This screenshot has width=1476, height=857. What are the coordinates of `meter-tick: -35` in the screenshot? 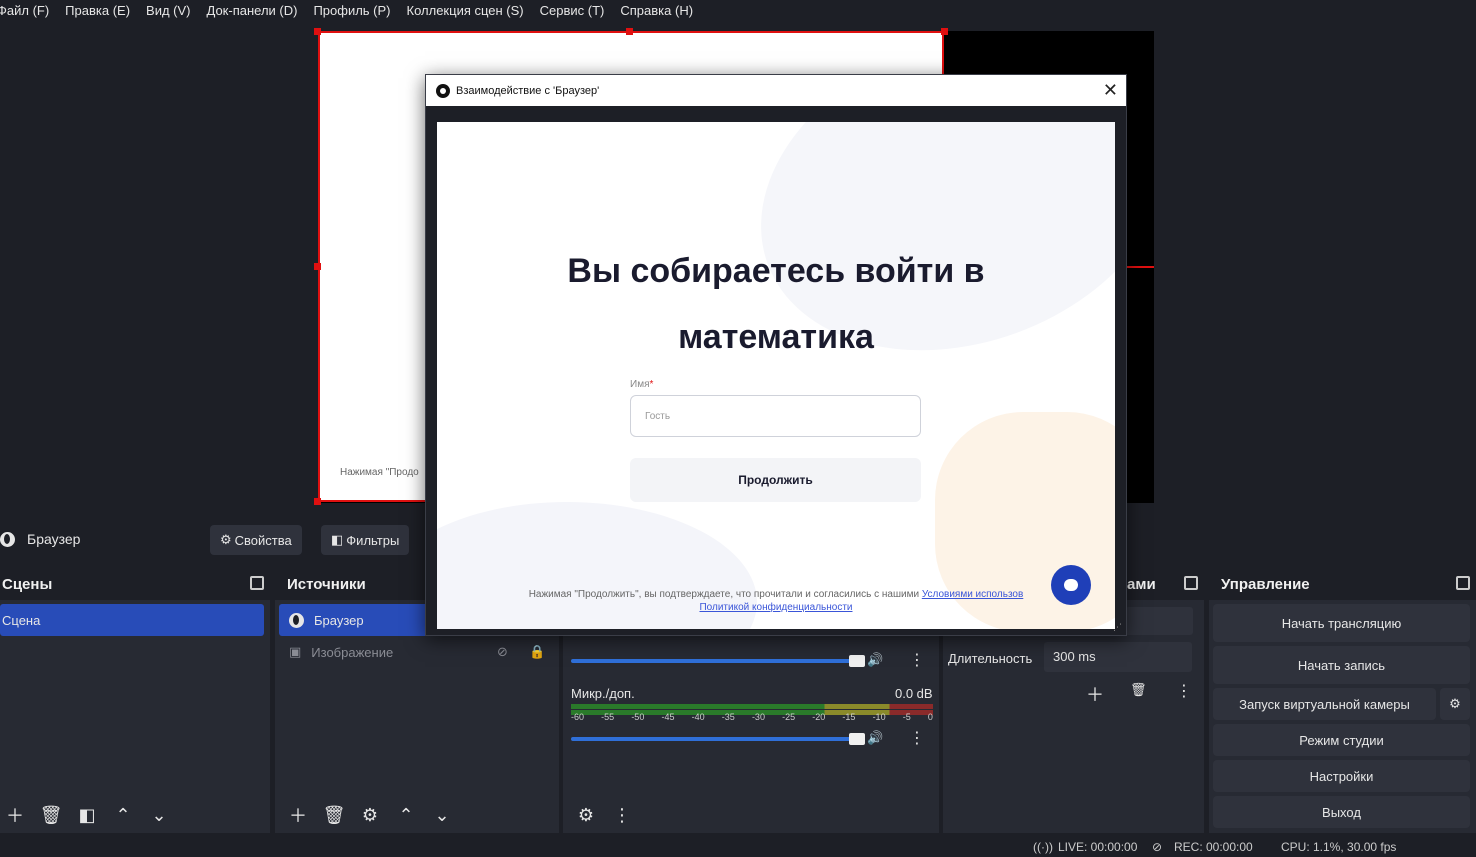 It's located at (728, 717).